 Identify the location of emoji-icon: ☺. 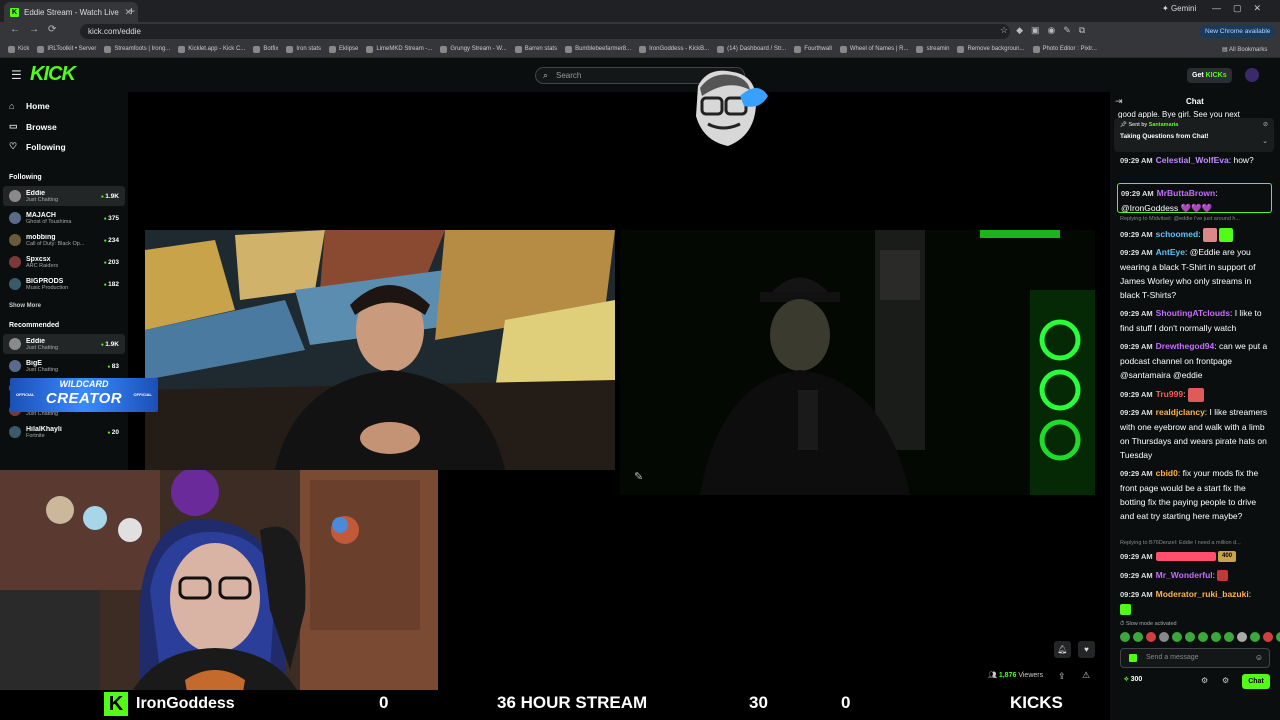
(1259, 658).